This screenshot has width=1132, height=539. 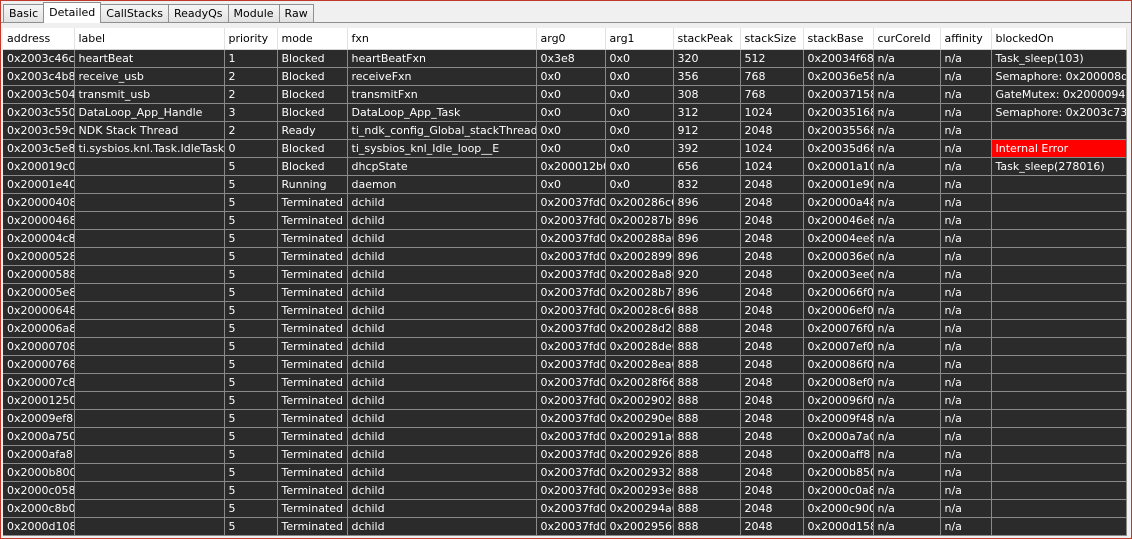 What do you see at coordinates (442, 39) in the screenshot?
I see `column-header-fxn: fxn` at bounding box center [442, 39].